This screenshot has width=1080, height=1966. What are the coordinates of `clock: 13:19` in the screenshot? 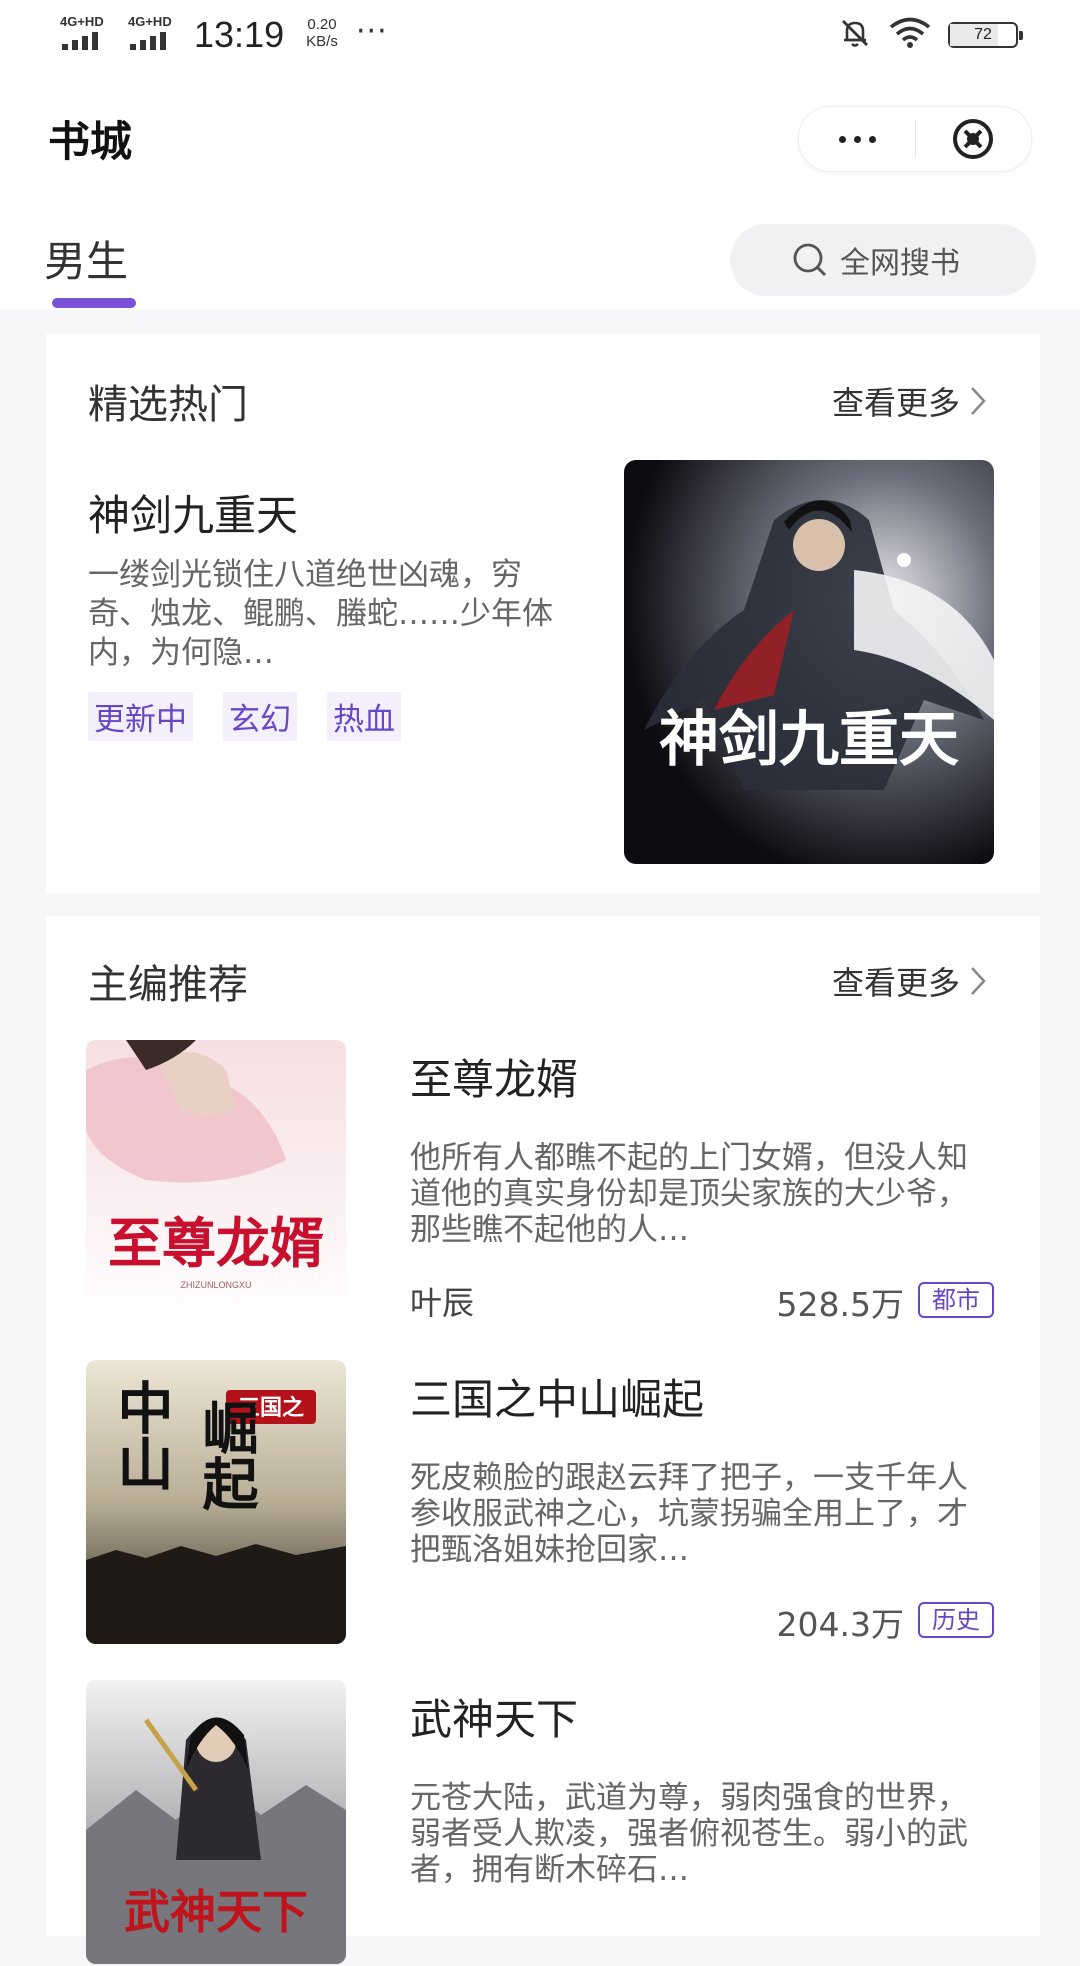 It's located at (239, 34).